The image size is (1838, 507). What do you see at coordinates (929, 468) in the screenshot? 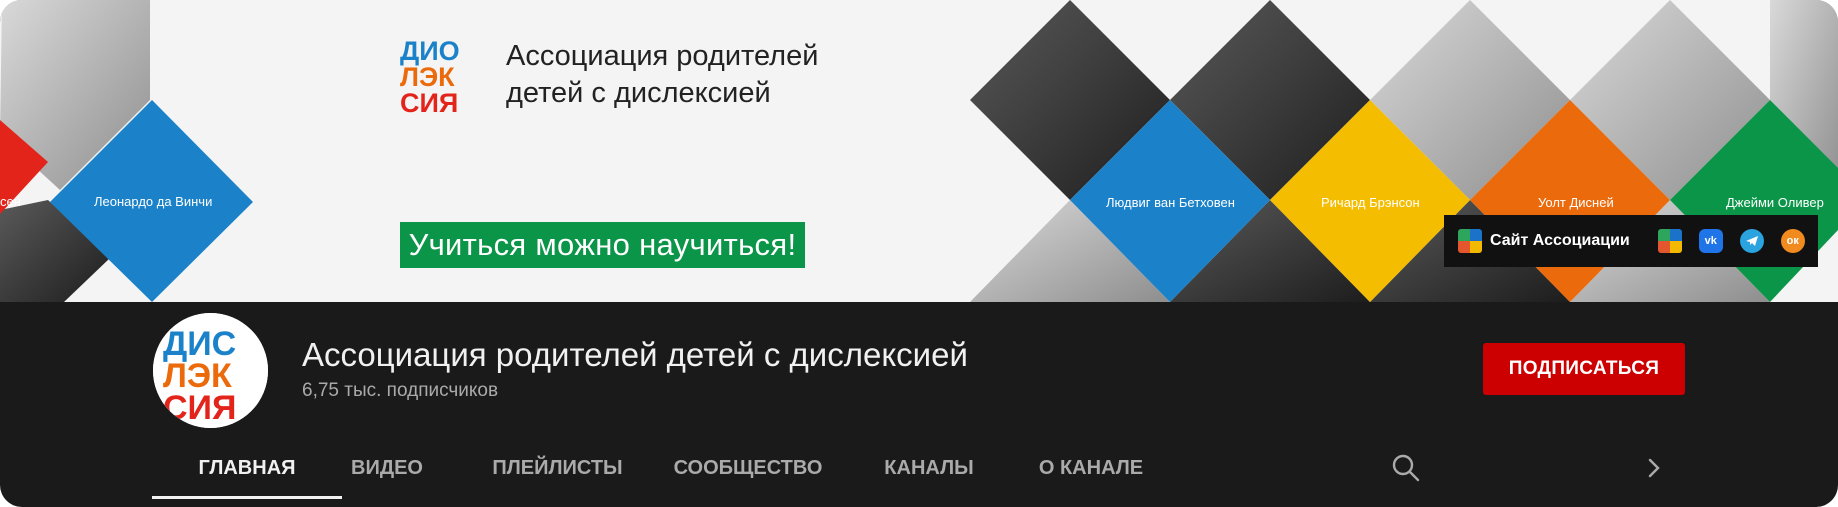
I see `tab-channels: КАНАЛЫ` at bounding box center [929, 468].